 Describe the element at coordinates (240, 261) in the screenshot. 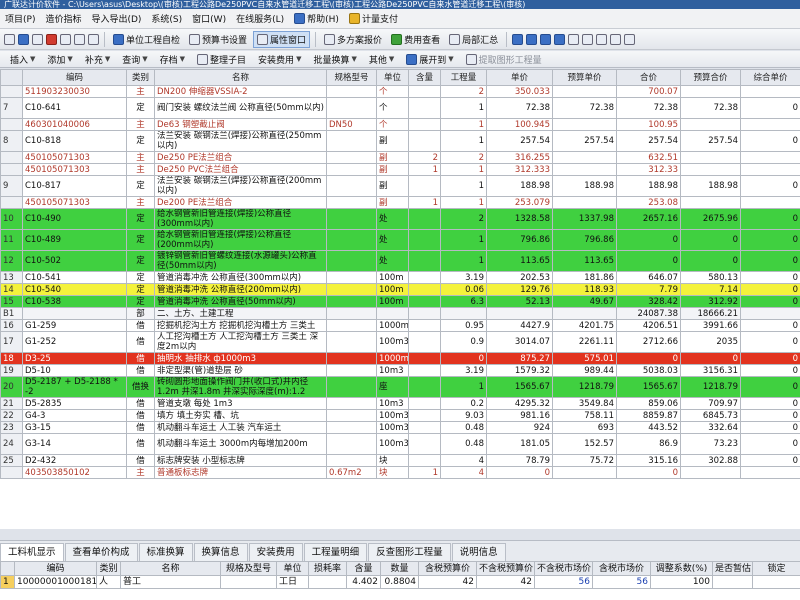

I see `cell-name: 镀锌钢管新旧管螺纹连接(水源罐头)公称直径(50mm以内)` at that location.